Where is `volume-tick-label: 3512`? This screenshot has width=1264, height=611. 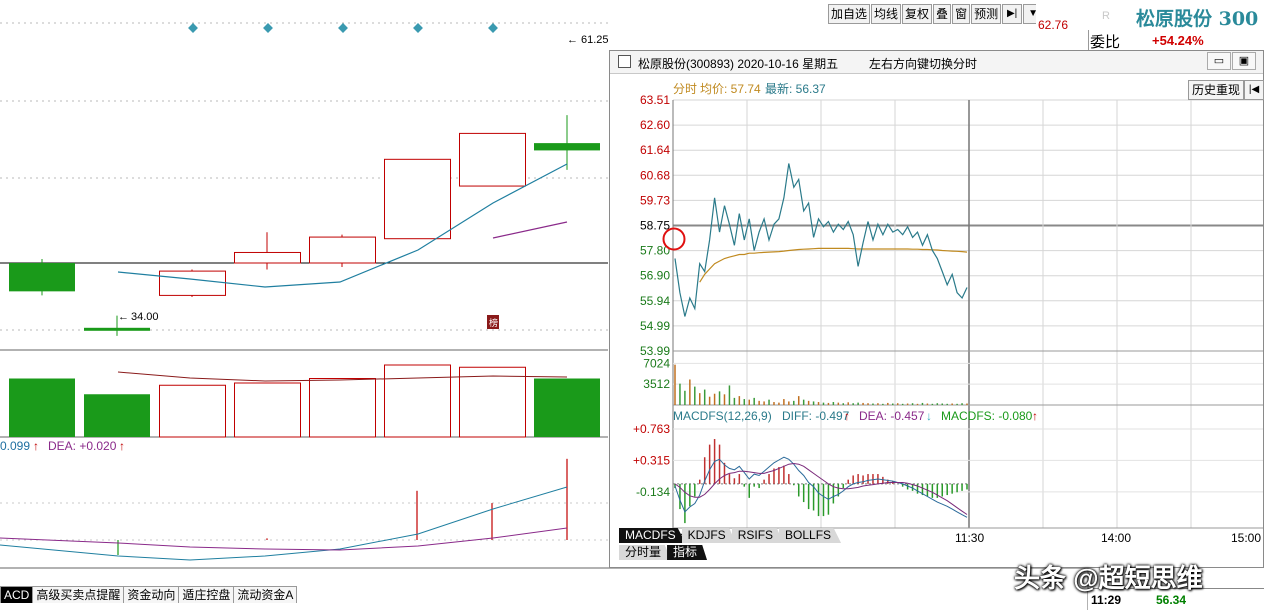 volume-tick-label: 3512 is located at coordinates (656, 384).